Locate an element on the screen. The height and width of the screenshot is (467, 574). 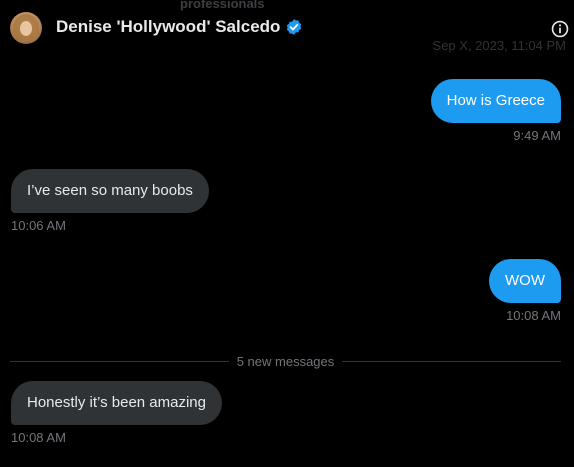
message-bubble-incoming: I’ve seen so many boobs is located at coordinates (110, 191).